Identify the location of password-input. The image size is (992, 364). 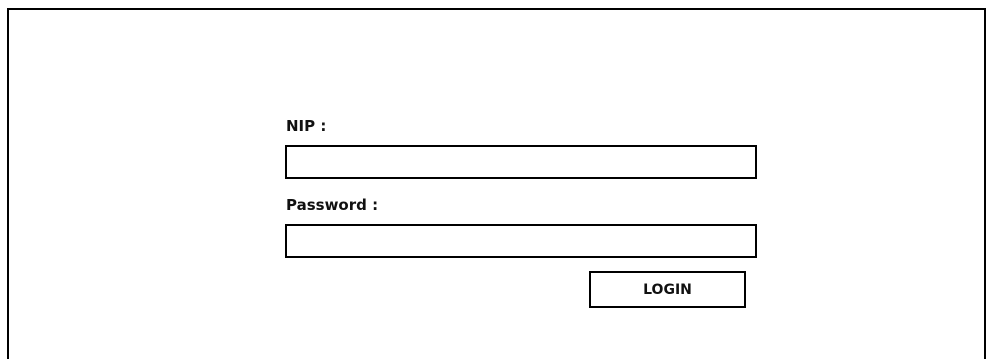
(521, 241).